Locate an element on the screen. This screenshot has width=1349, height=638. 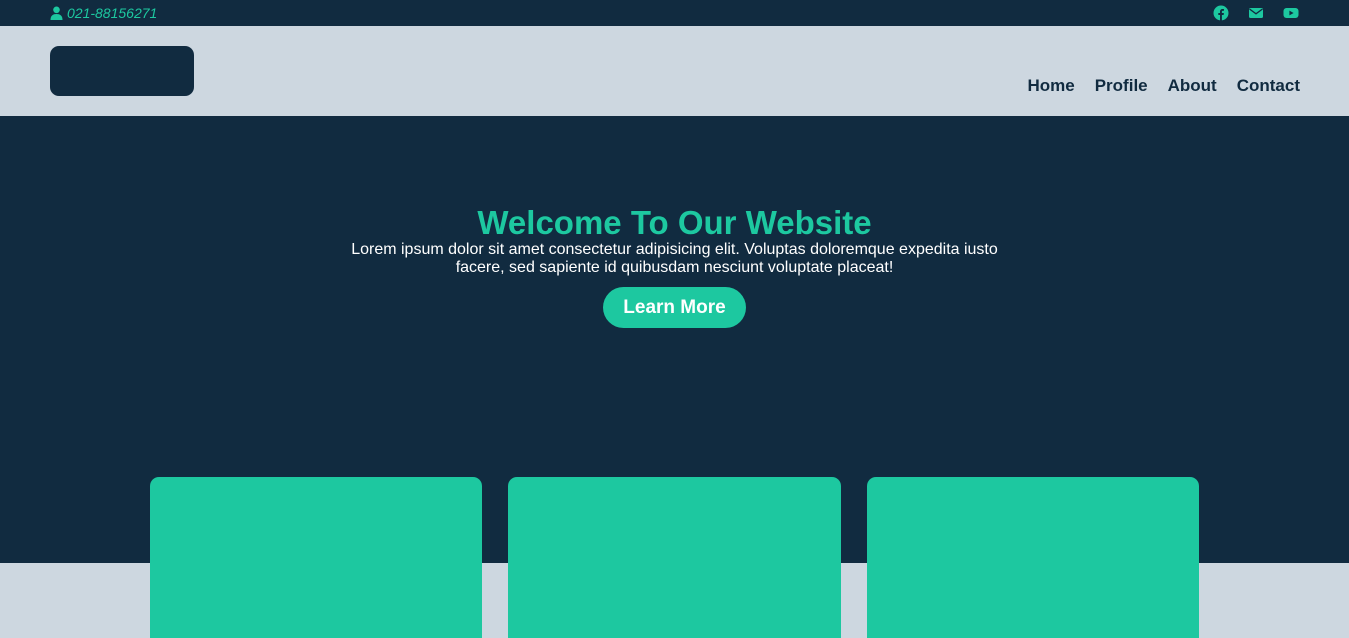
youtube-icon is located at coordinates (1291, 13).